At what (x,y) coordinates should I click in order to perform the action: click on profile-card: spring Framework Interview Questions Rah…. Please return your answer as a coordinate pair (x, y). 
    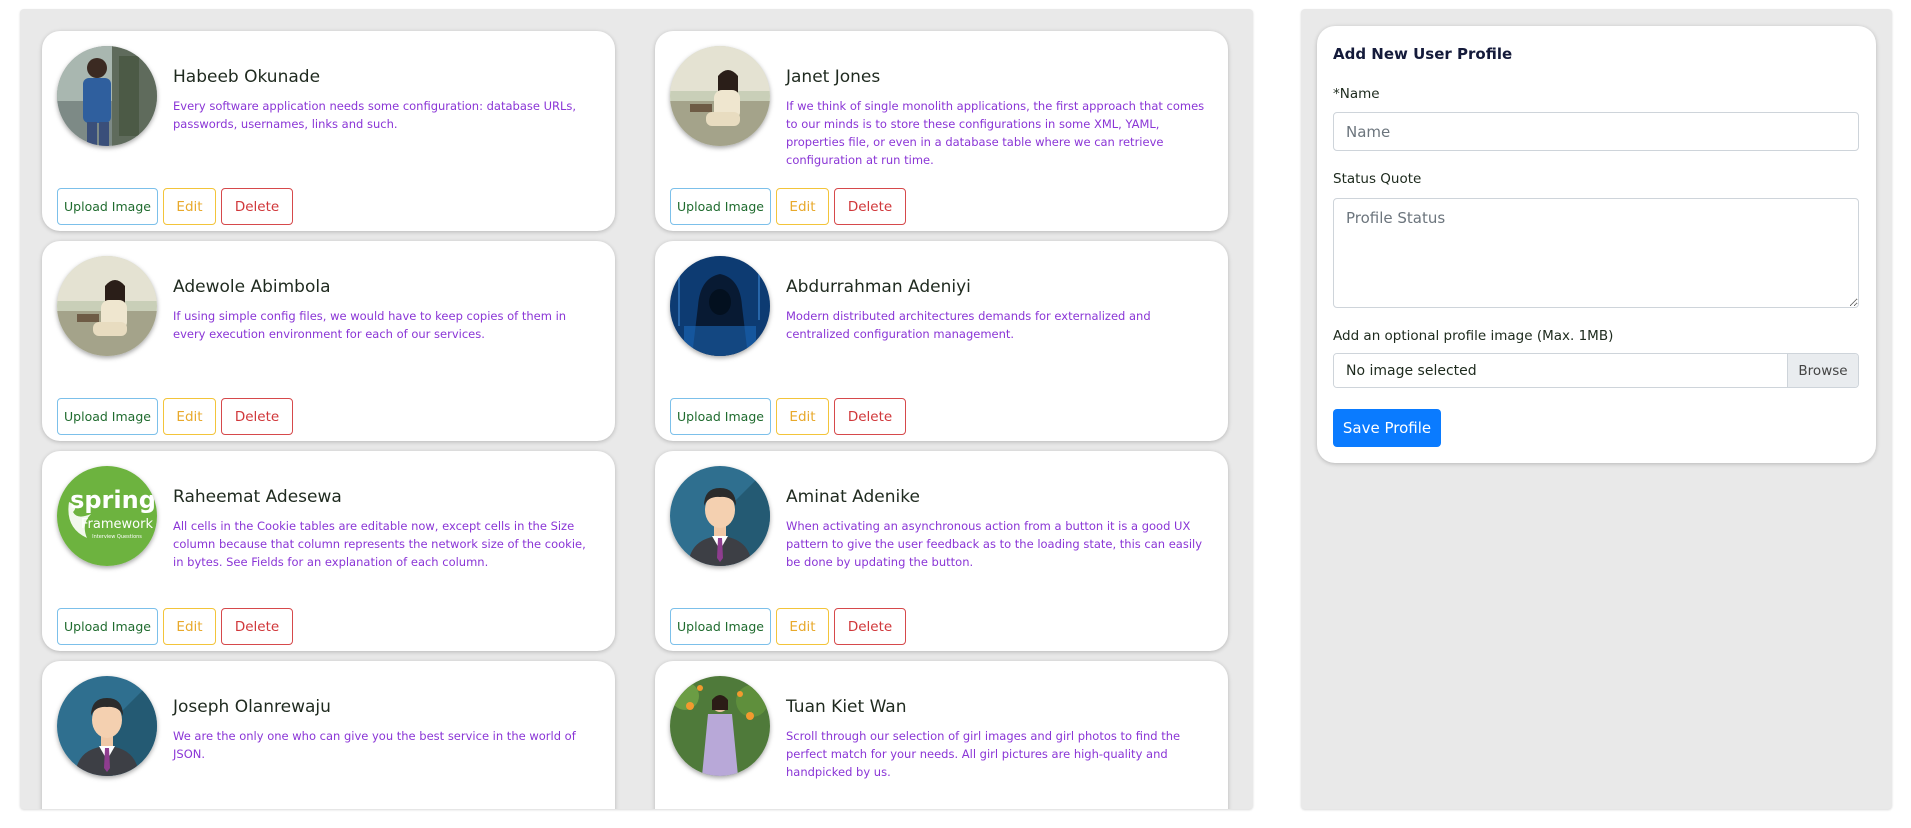
    Looking at the image, I should click on (328, 551).